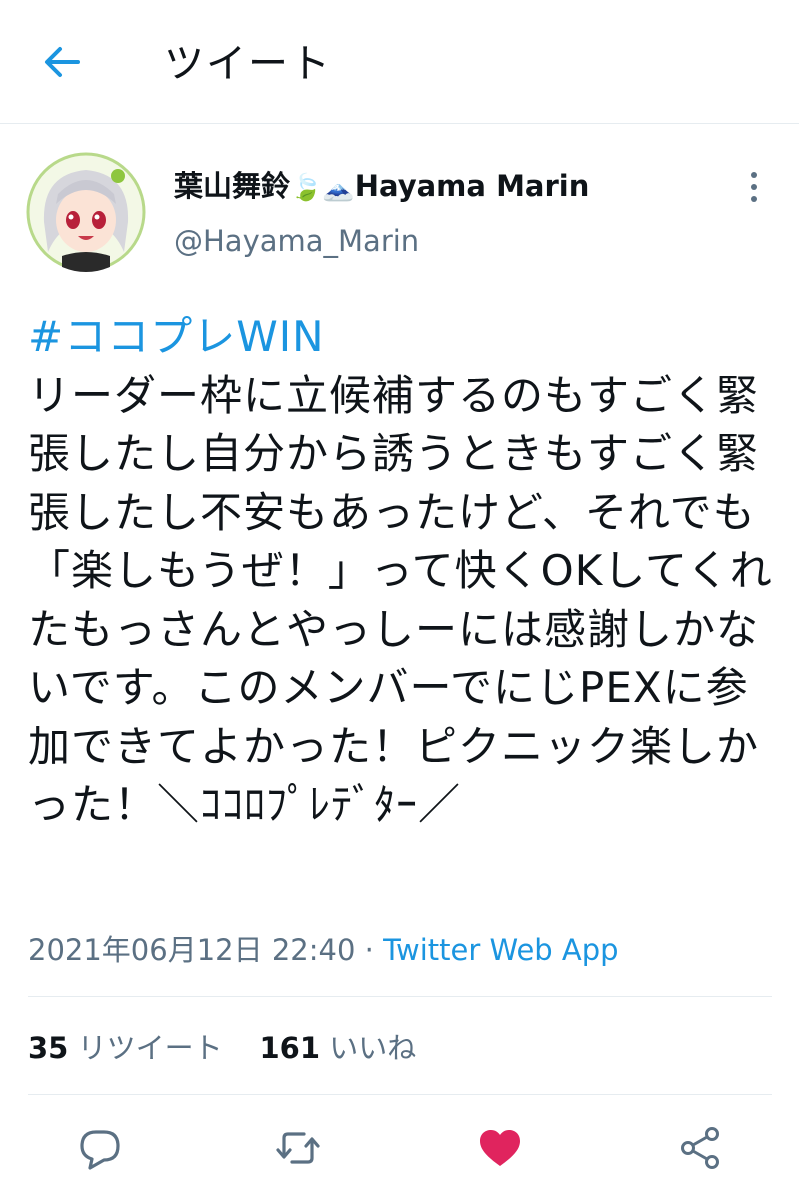 Image resolution: width=799 pixels, height=1200 pixels. Describe the element at coordinates (399, 62) in the screenshot. I see `header-bar: ツイート` at that location.